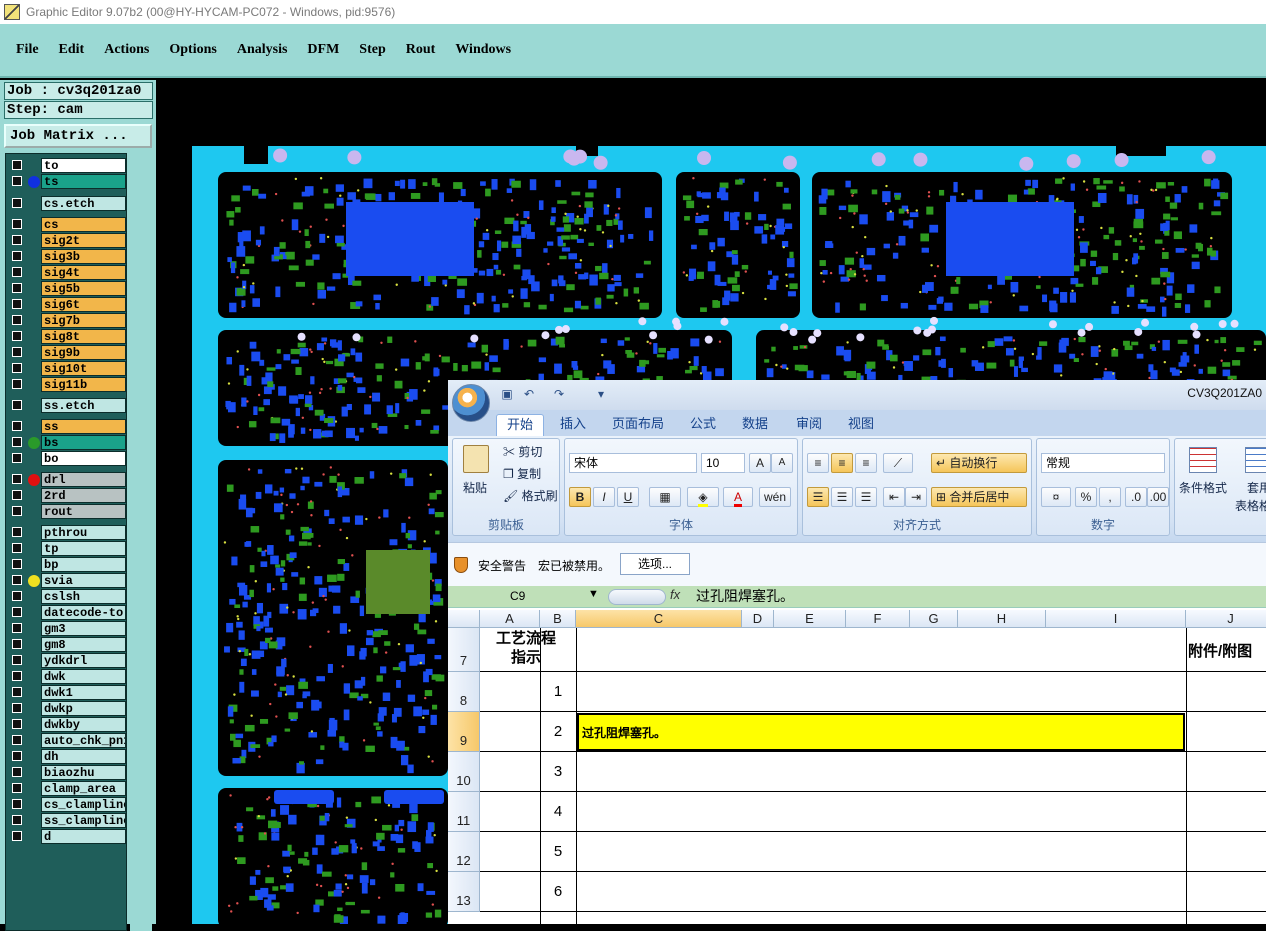 The width and height of the screenshot is (1266, 931). What do you see at coordinates (558, 691) in the screenshot?
I see `seq-cell: 1` at bounding box center [558, 691].